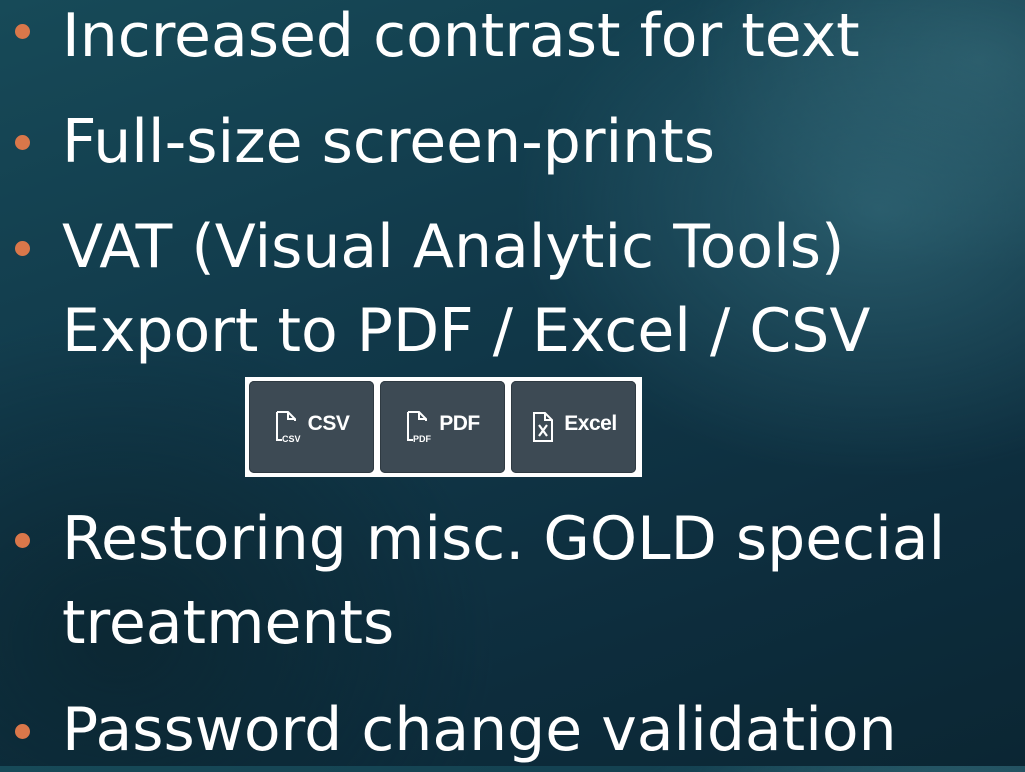 The height and width of the screenshot is (772, 1025). I want to click on export-button-strip: CSV CSV PDF PDF Excel, so click(443, 427).